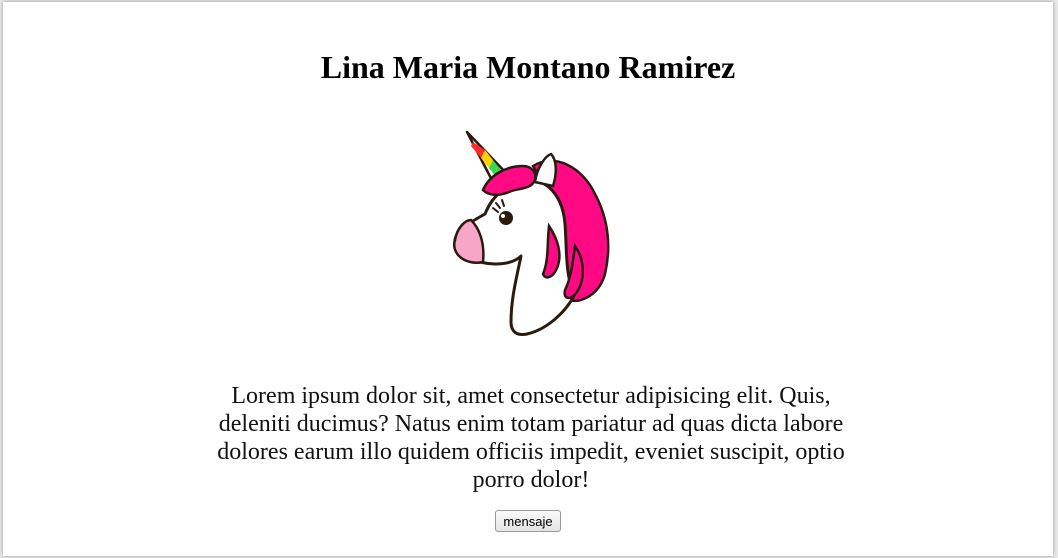 Image resolution: width=1058 pixels, height=558 pixels. I want to click on message-button: mensaje, so click(528, 521).